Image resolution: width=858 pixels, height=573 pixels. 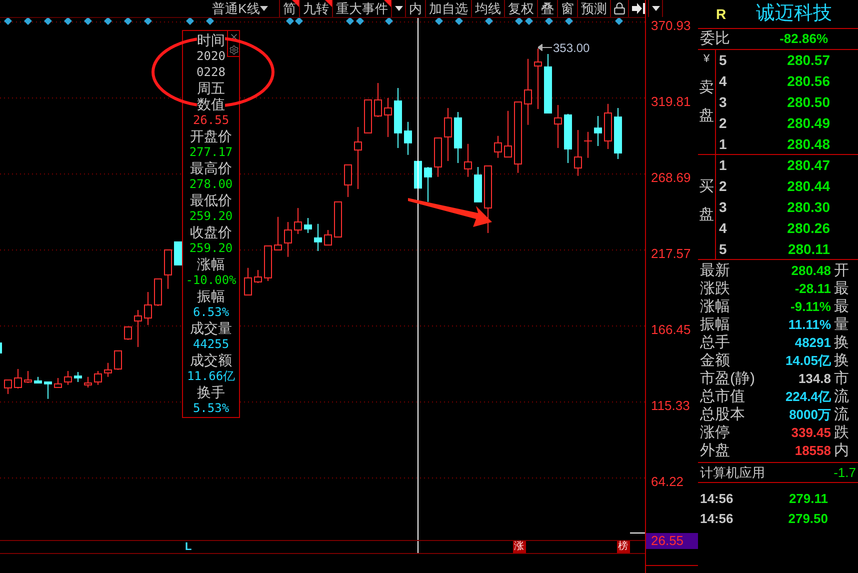 I want to click on stat-label: 总手, so click(x=715, y=342).